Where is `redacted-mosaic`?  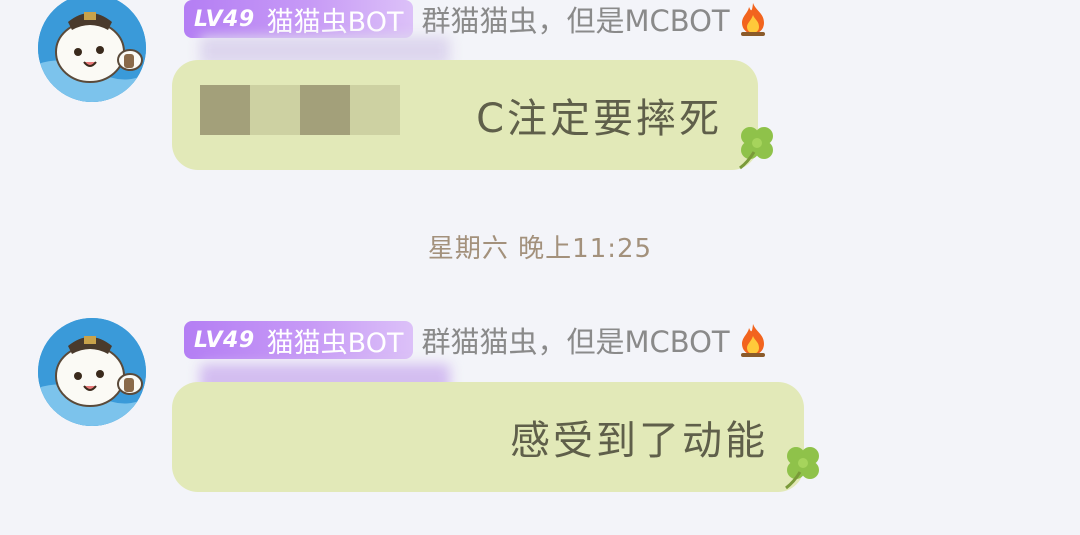
redacted-mosaic is located at coordinates (325, 110).